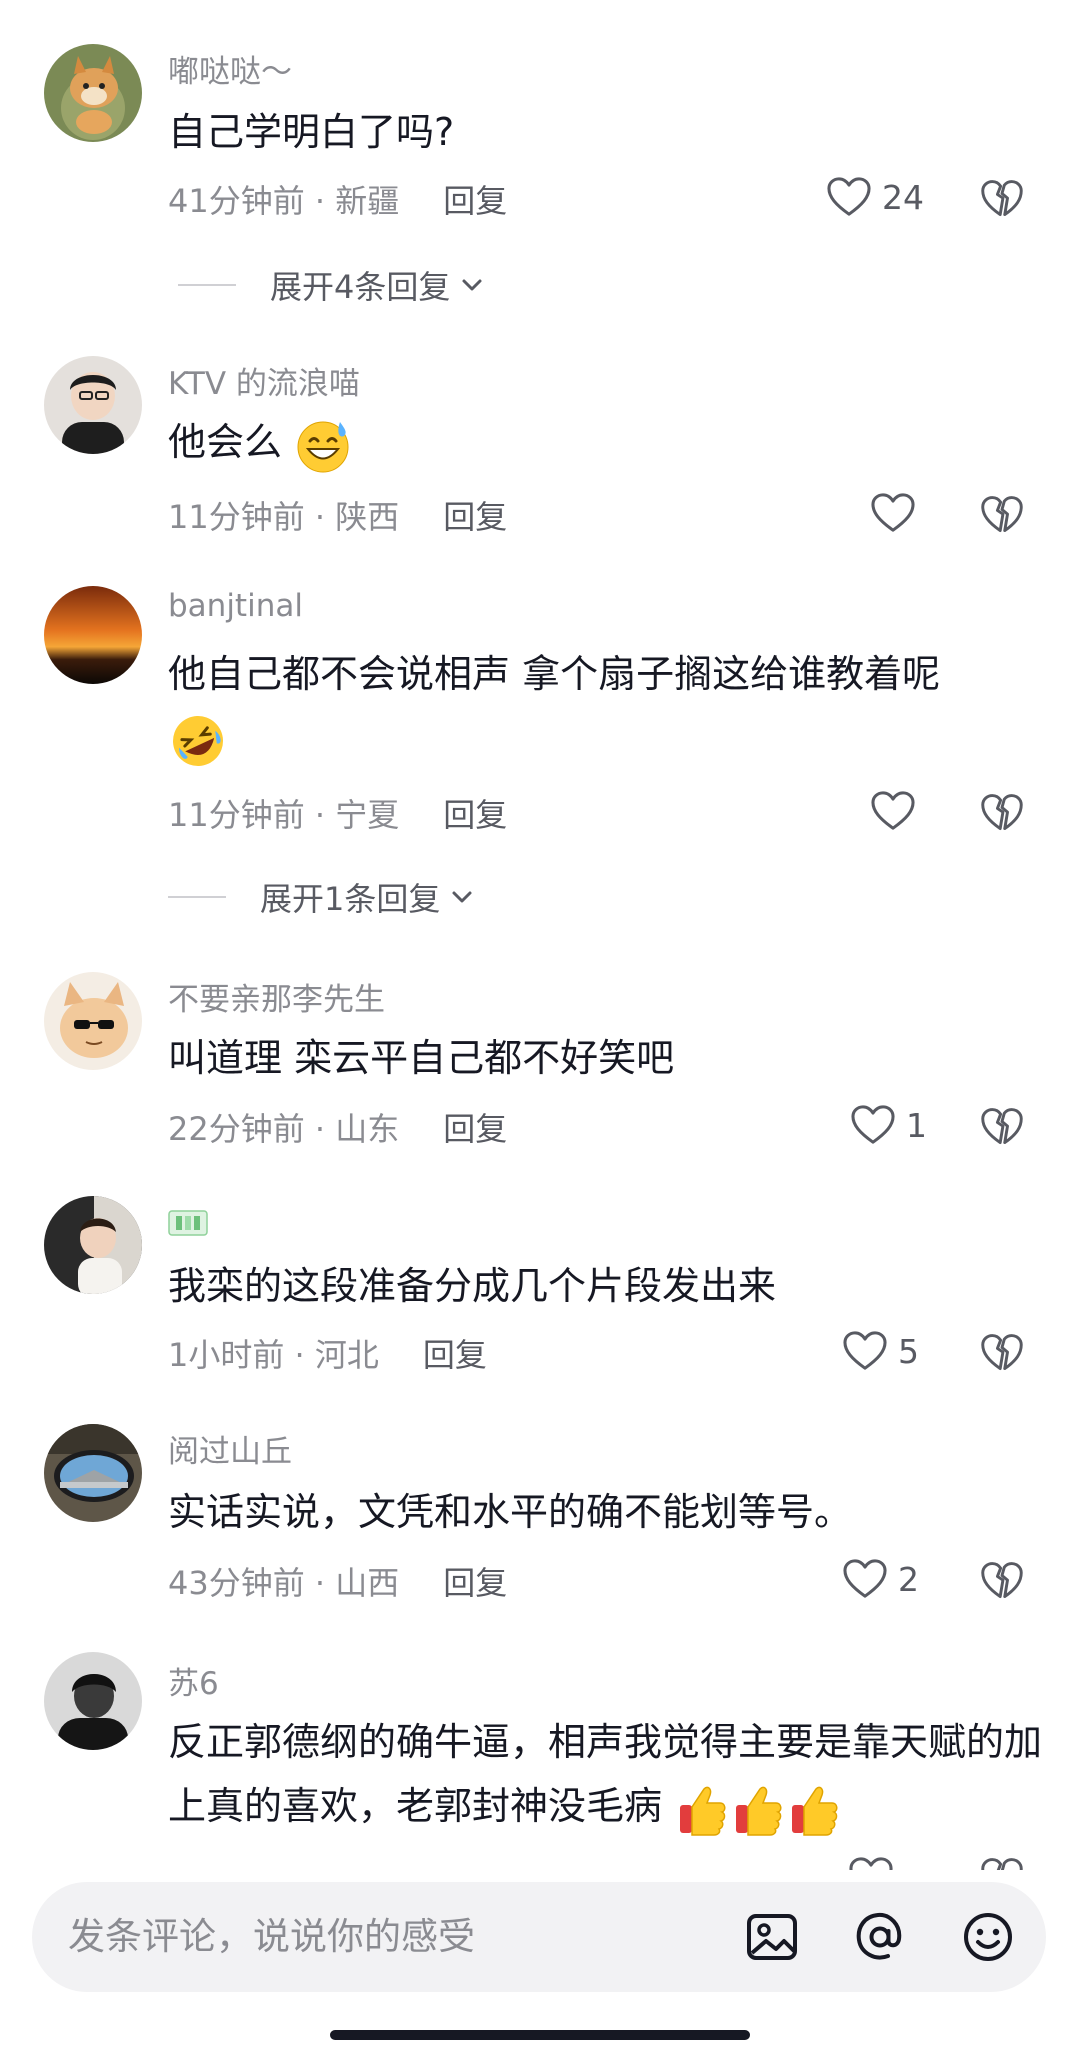 The height and width of the screenshot is (2059, 1080). I want to click on username: KTV 的流浪喵, so click(264, 380).